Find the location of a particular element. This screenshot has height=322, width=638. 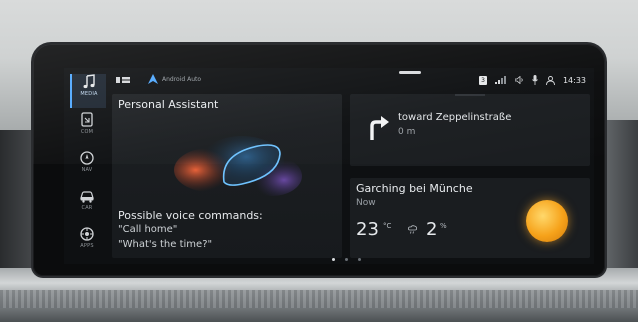

signal-strength-icon is located at coordinates (500, 80).